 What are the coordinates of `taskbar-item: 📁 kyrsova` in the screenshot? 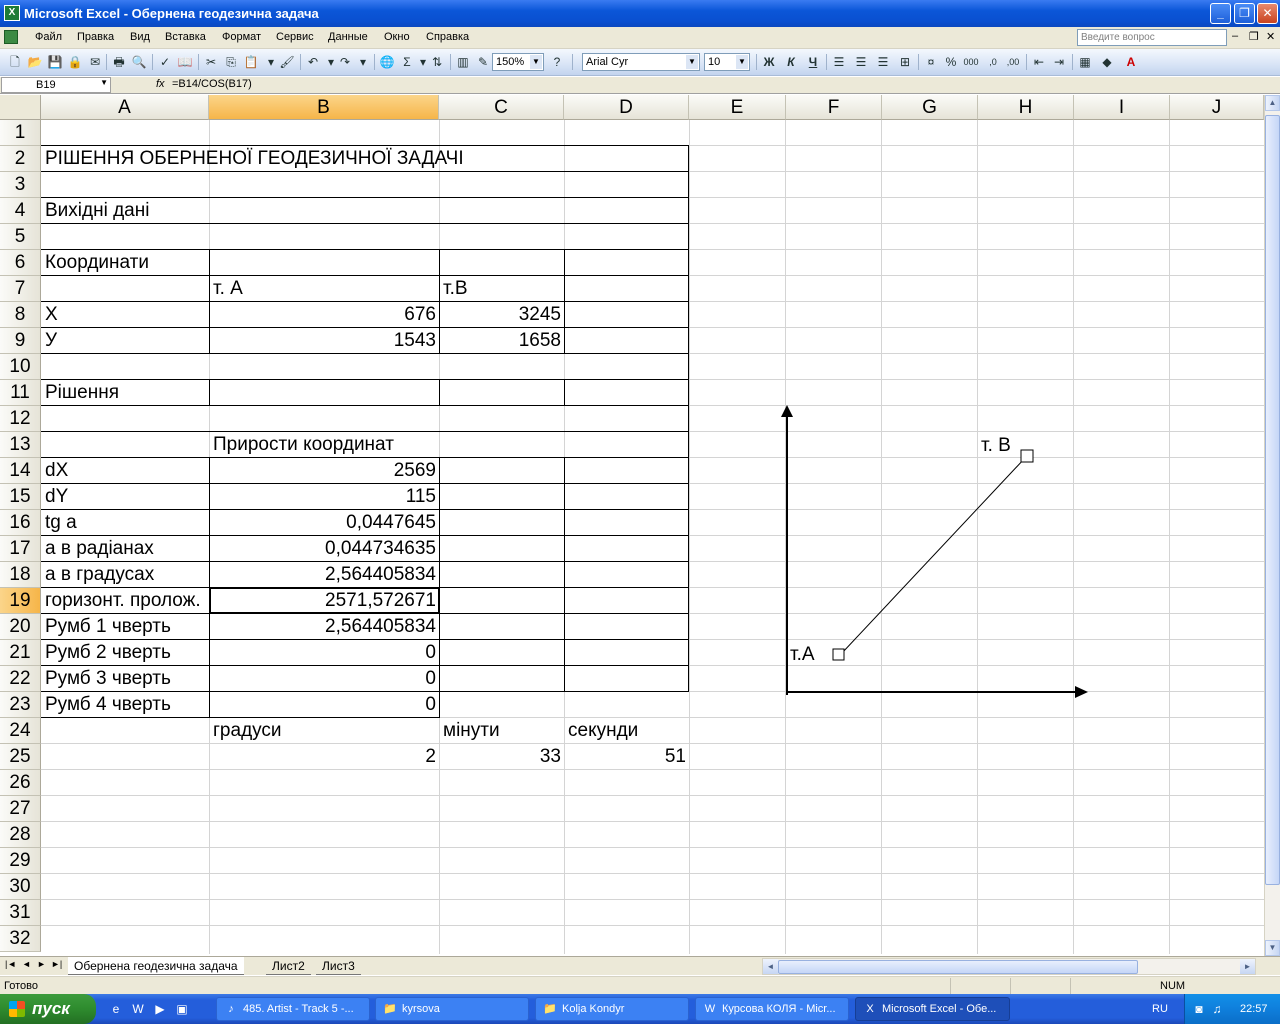 It's located at (452, 1009).